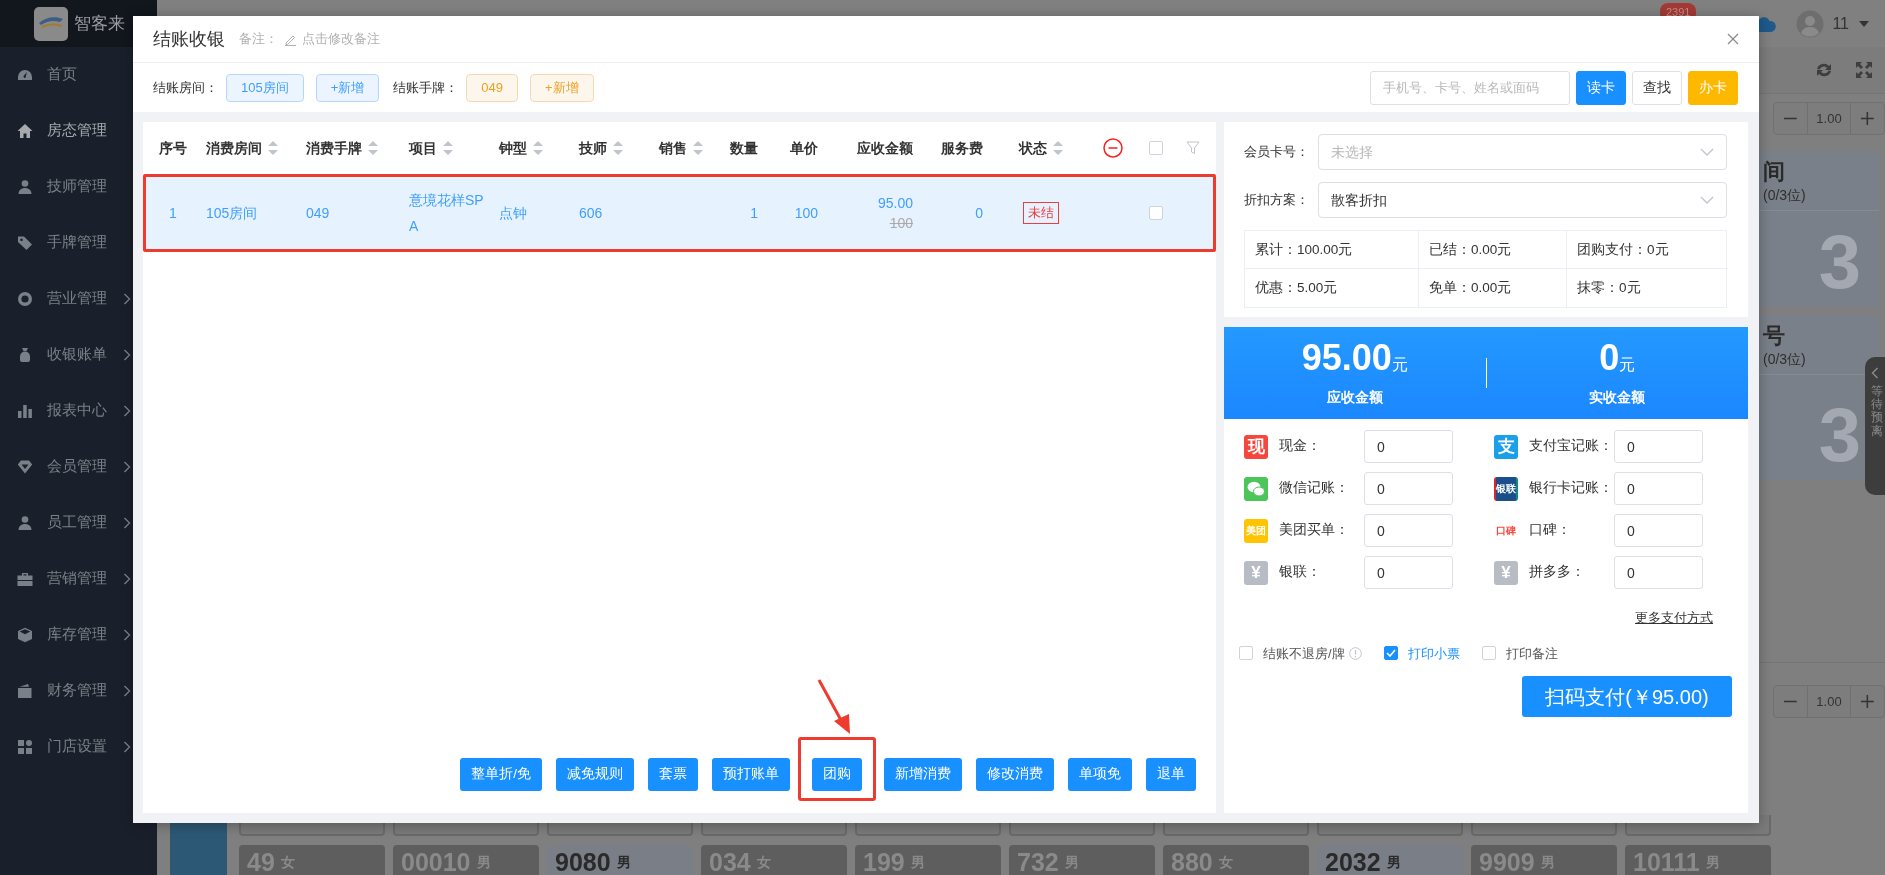 Image resolution: width=1885 pixels, height=875 pixels. What do you see at coordinates (1332, 250) in the screenshot?
I see `summary-cell: 累计：100.00元` at bounding box center [1332, 250].